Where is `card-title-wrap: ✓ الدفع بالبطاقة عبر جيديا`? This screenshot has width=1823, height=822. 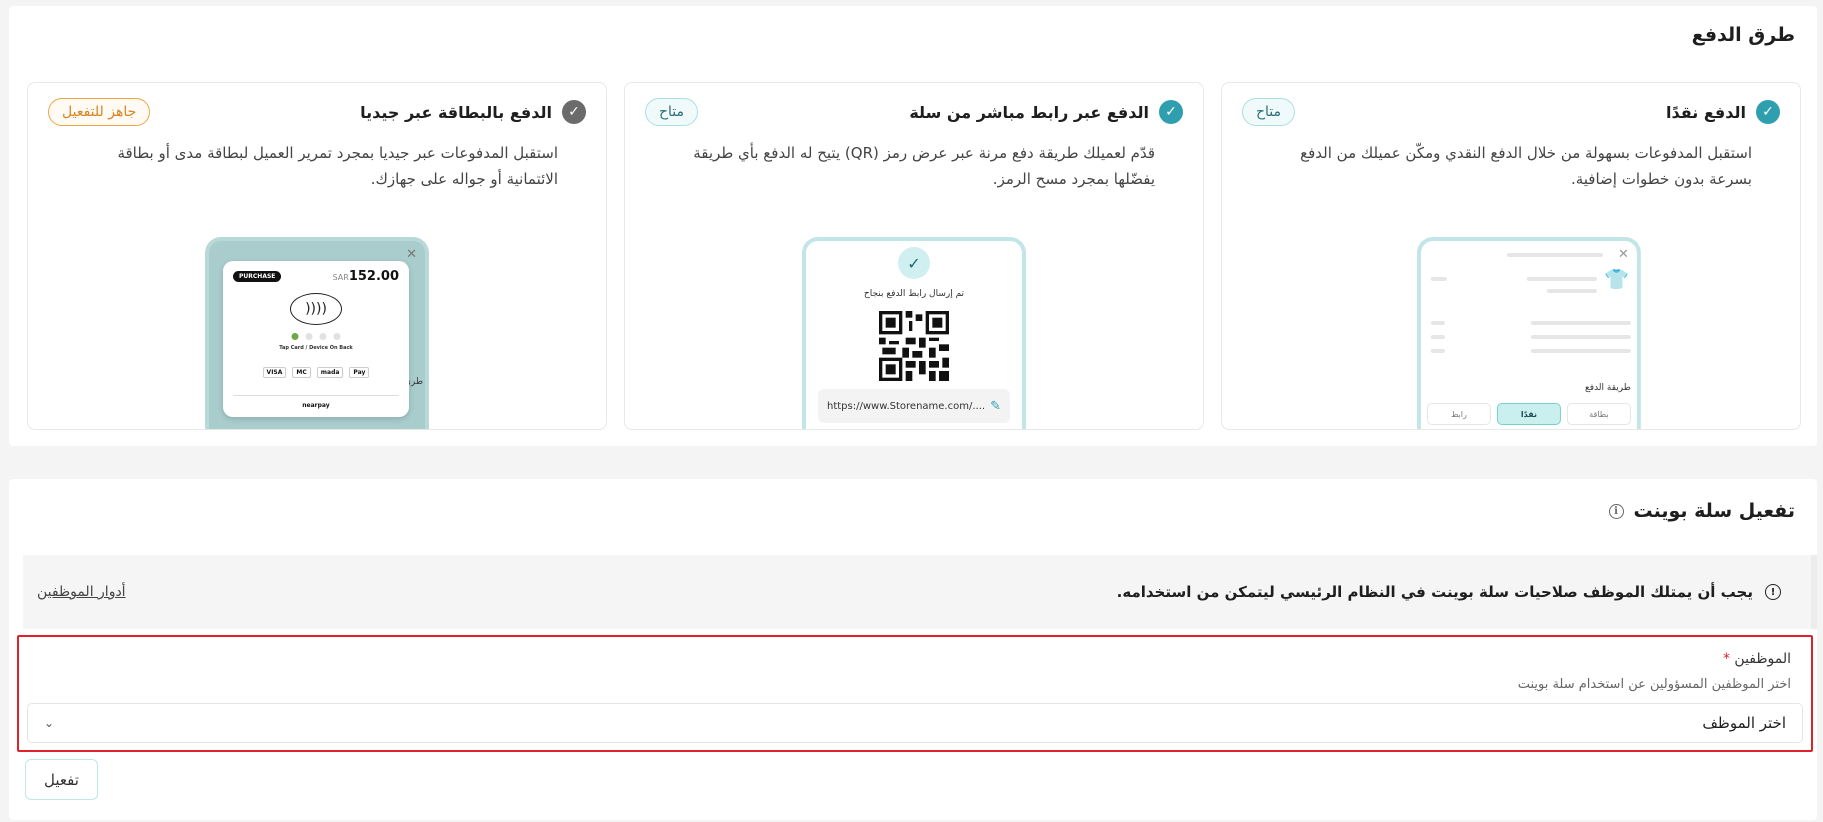 card-title-wrap: ✓ الدفع بالبطاقة عبر جيديا is located at coordinates (473, 112).